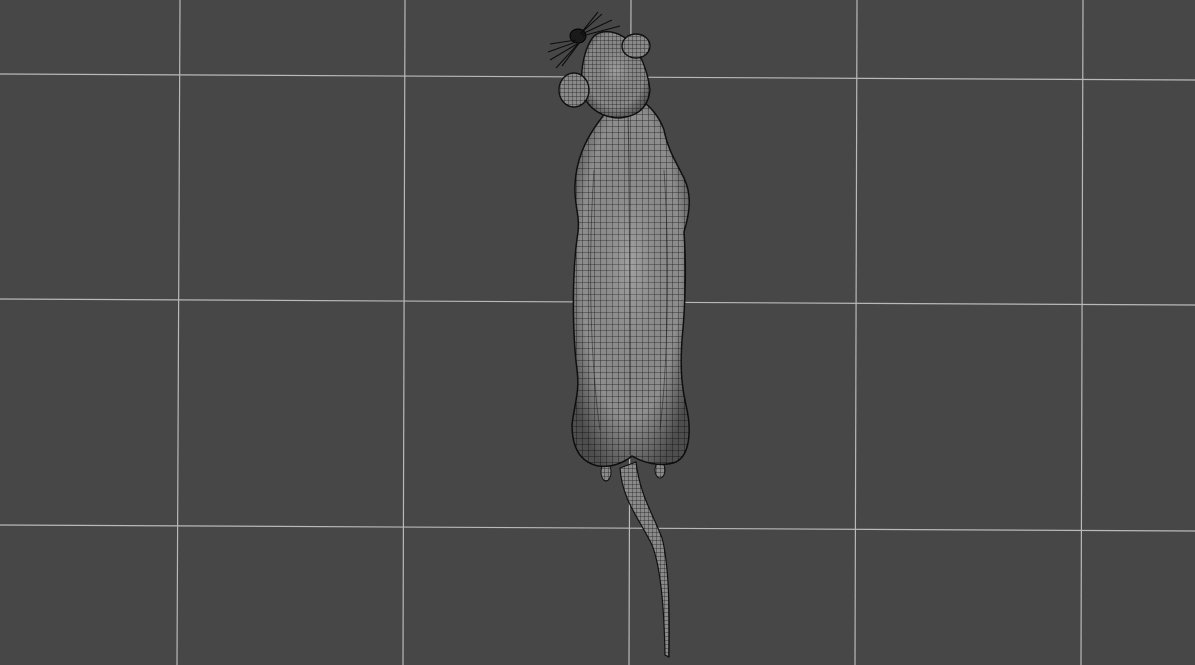 The width and height of the screenshot is (1195, 665). What do you see at coordinates (644, 559) in the screenshot?
I see `rat-tail` at bounding box center [644, 559].